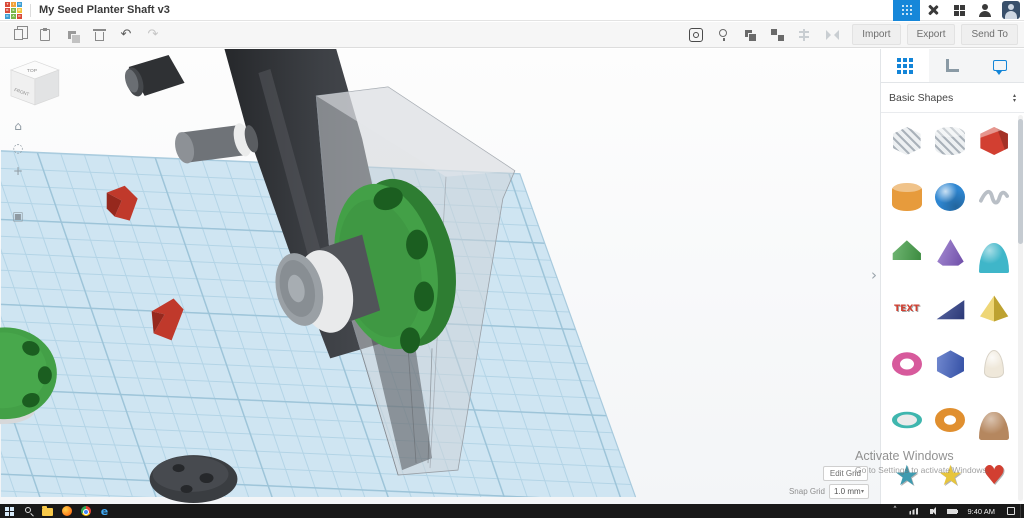 This screenshot has height=518, width=1024. Describe the element at coordinates (902, 6) in the screenshot. I see `apps-grid-icon` at that location.